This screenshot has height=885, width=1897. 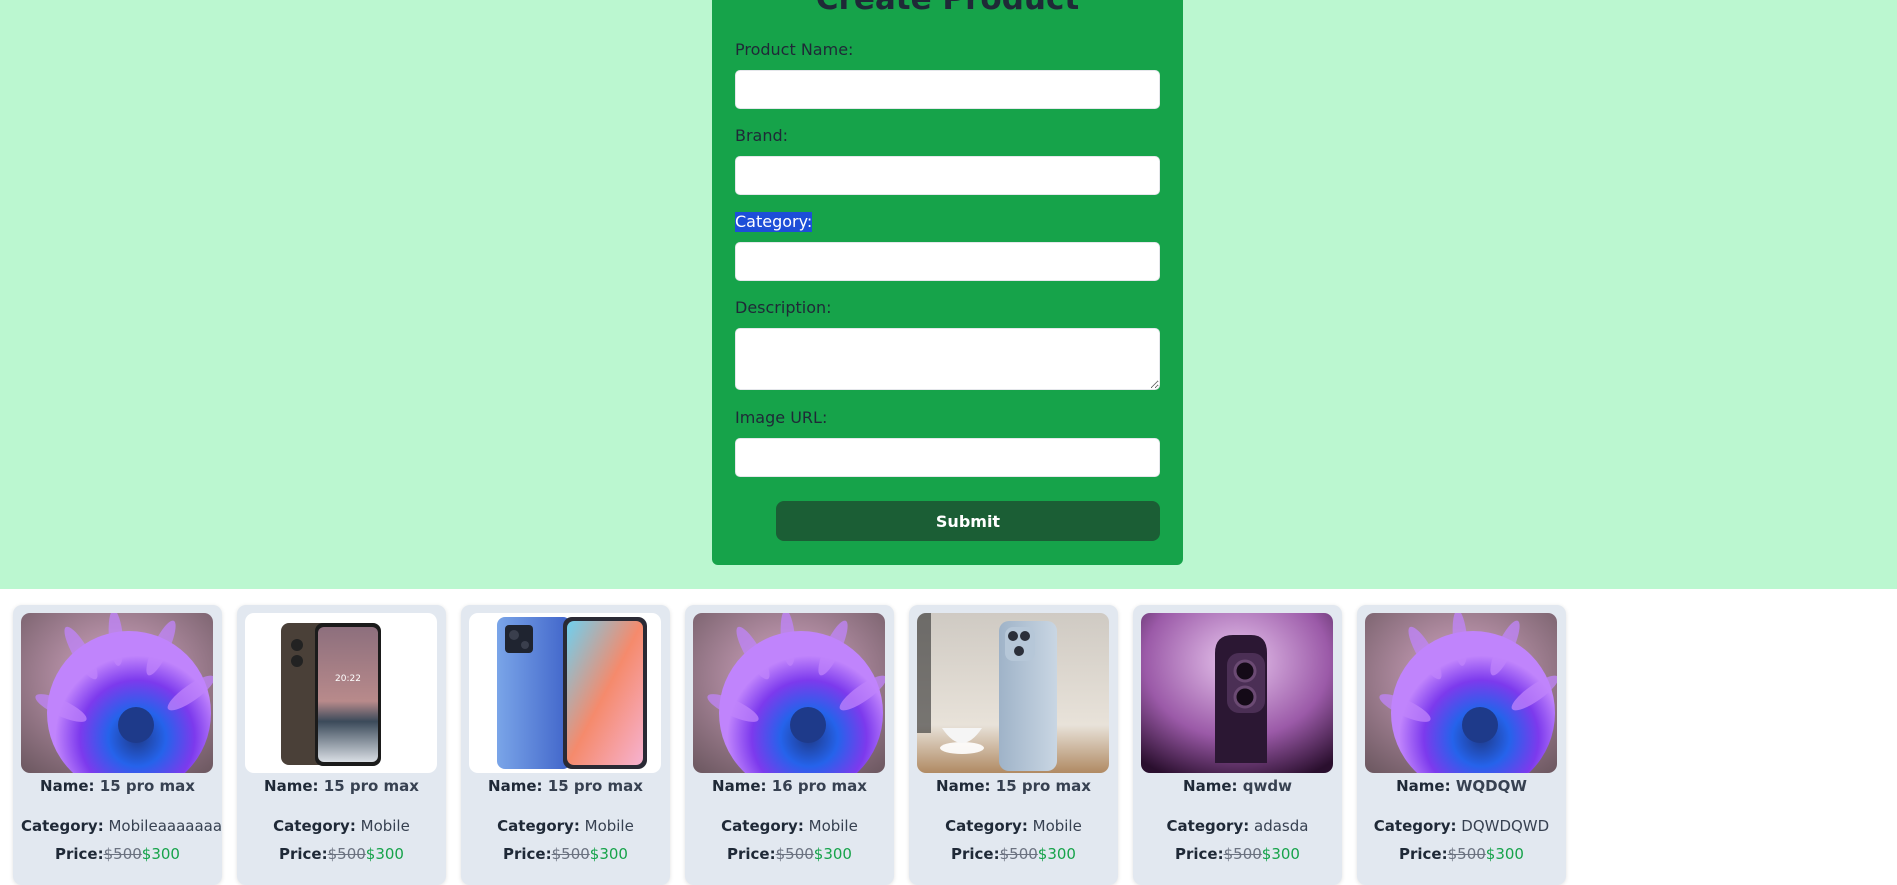 I want to click on product-name: Name: WQDQW, so click(x=1461, y=786).